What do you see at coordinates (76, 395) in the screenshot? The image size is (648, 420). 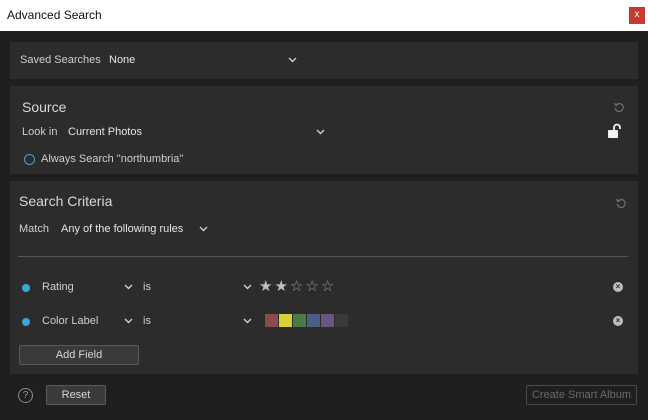 I see `reset-button: Reset` at bounding box center [76, 395].